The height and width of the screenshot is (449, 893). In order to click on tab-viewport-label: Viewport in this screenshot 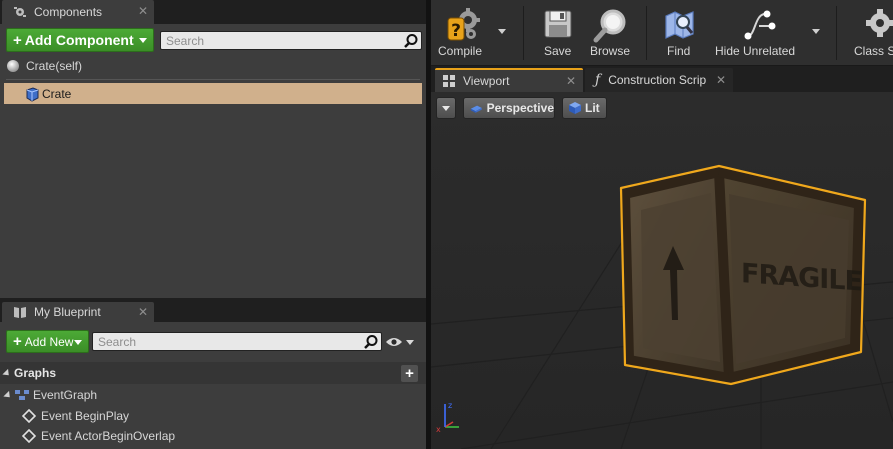, I will do `click(486, 81)`.